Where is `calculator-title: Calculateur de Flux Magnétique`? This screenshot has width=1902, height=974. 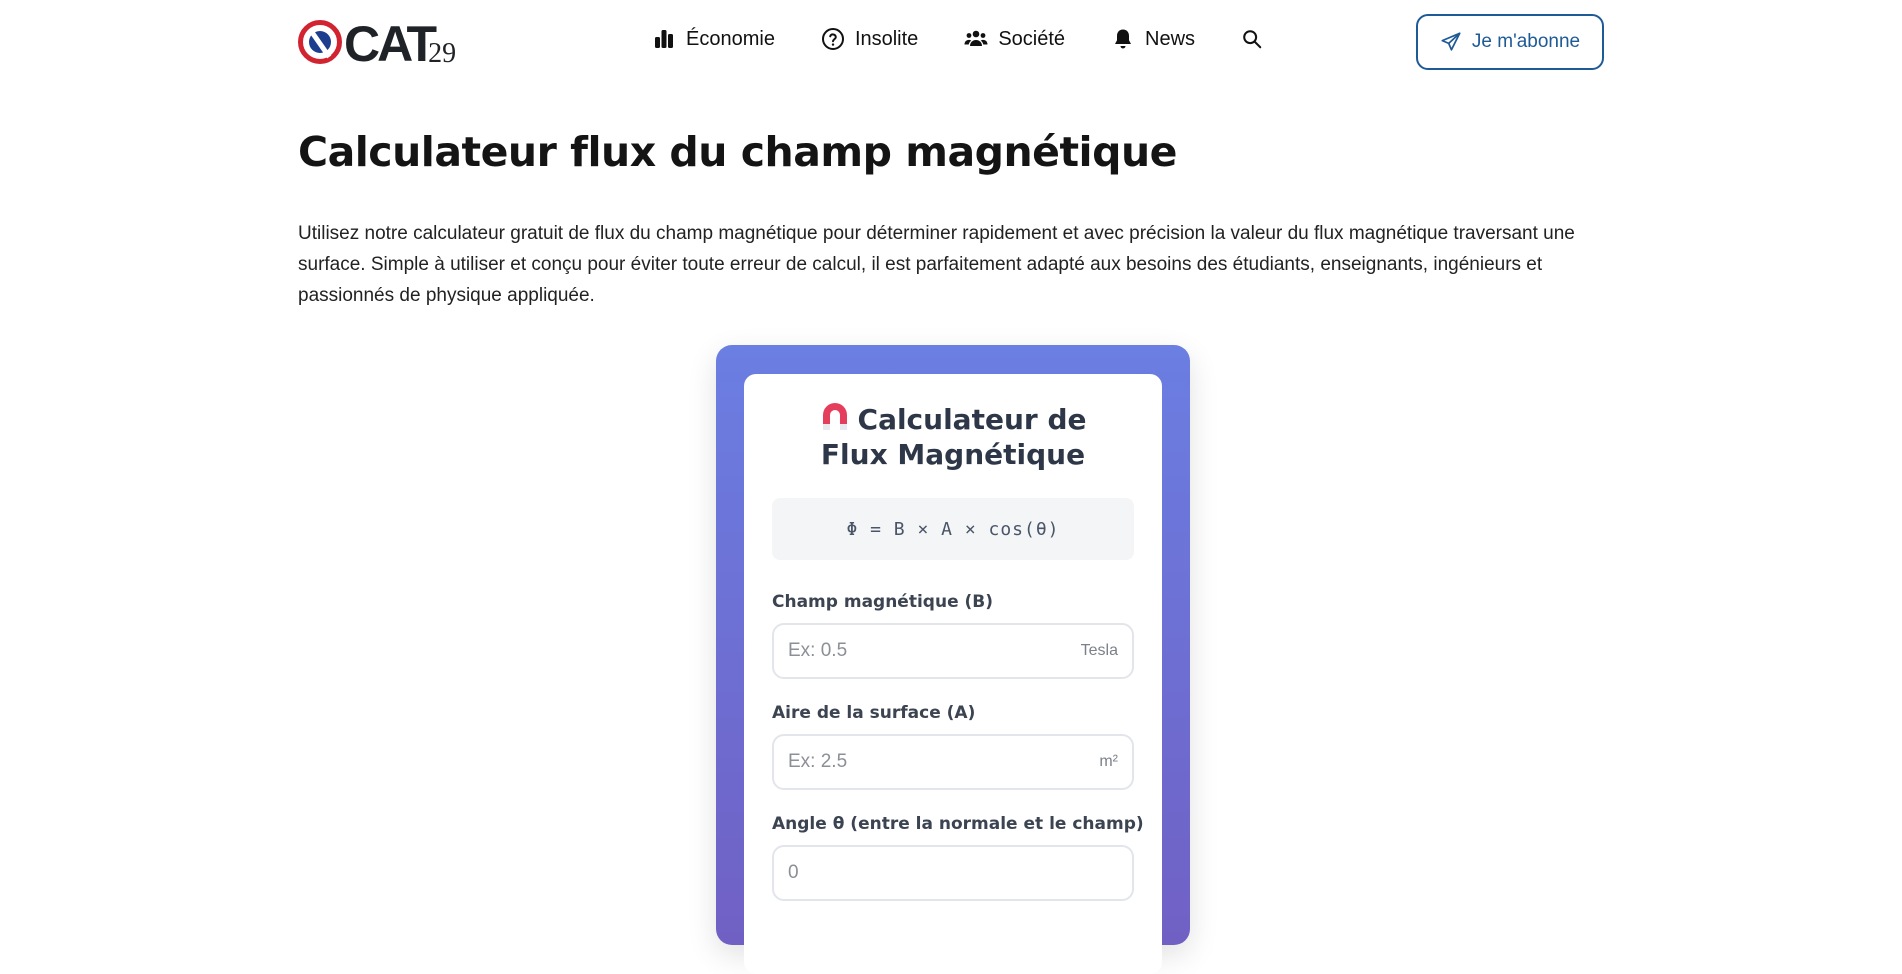 calculator-title: Calculateur de Flux Magnétique is located at coordinates (953, 437).